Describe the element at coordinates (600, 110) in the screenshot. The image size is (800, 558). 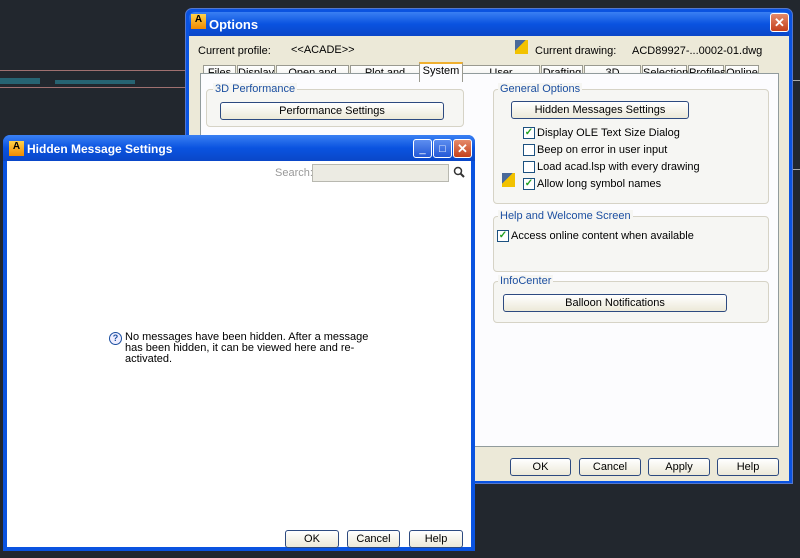
I see `hidden-messages-settings-button: Hidden Messages Settings` at that location.